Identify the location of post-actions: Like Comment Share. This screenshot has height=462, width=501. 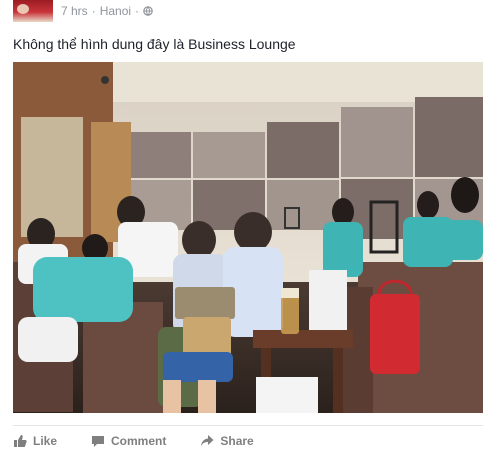
(248, 440).